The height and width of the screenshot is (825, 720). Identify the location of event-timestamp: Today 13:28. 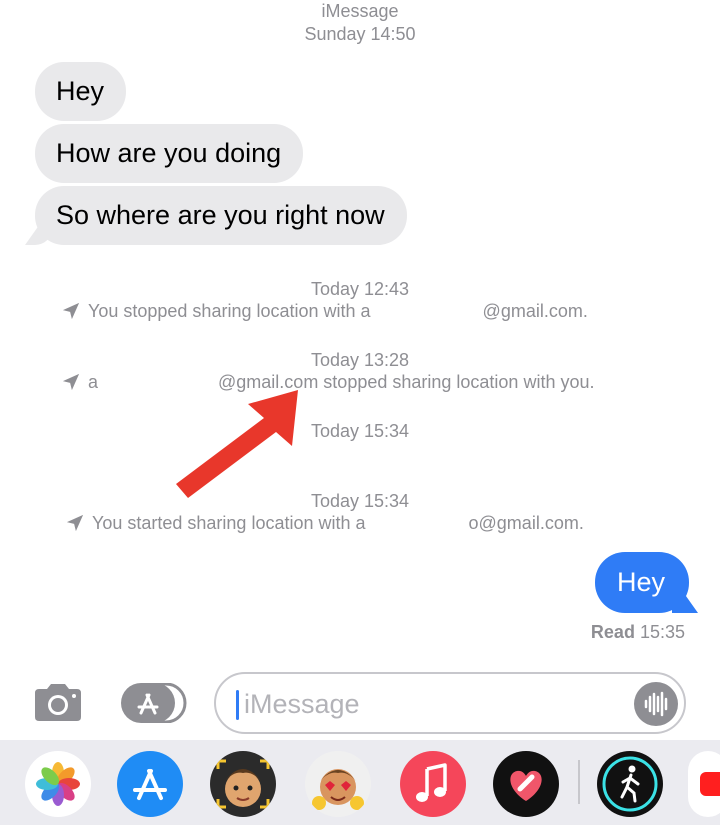
(360, 360).